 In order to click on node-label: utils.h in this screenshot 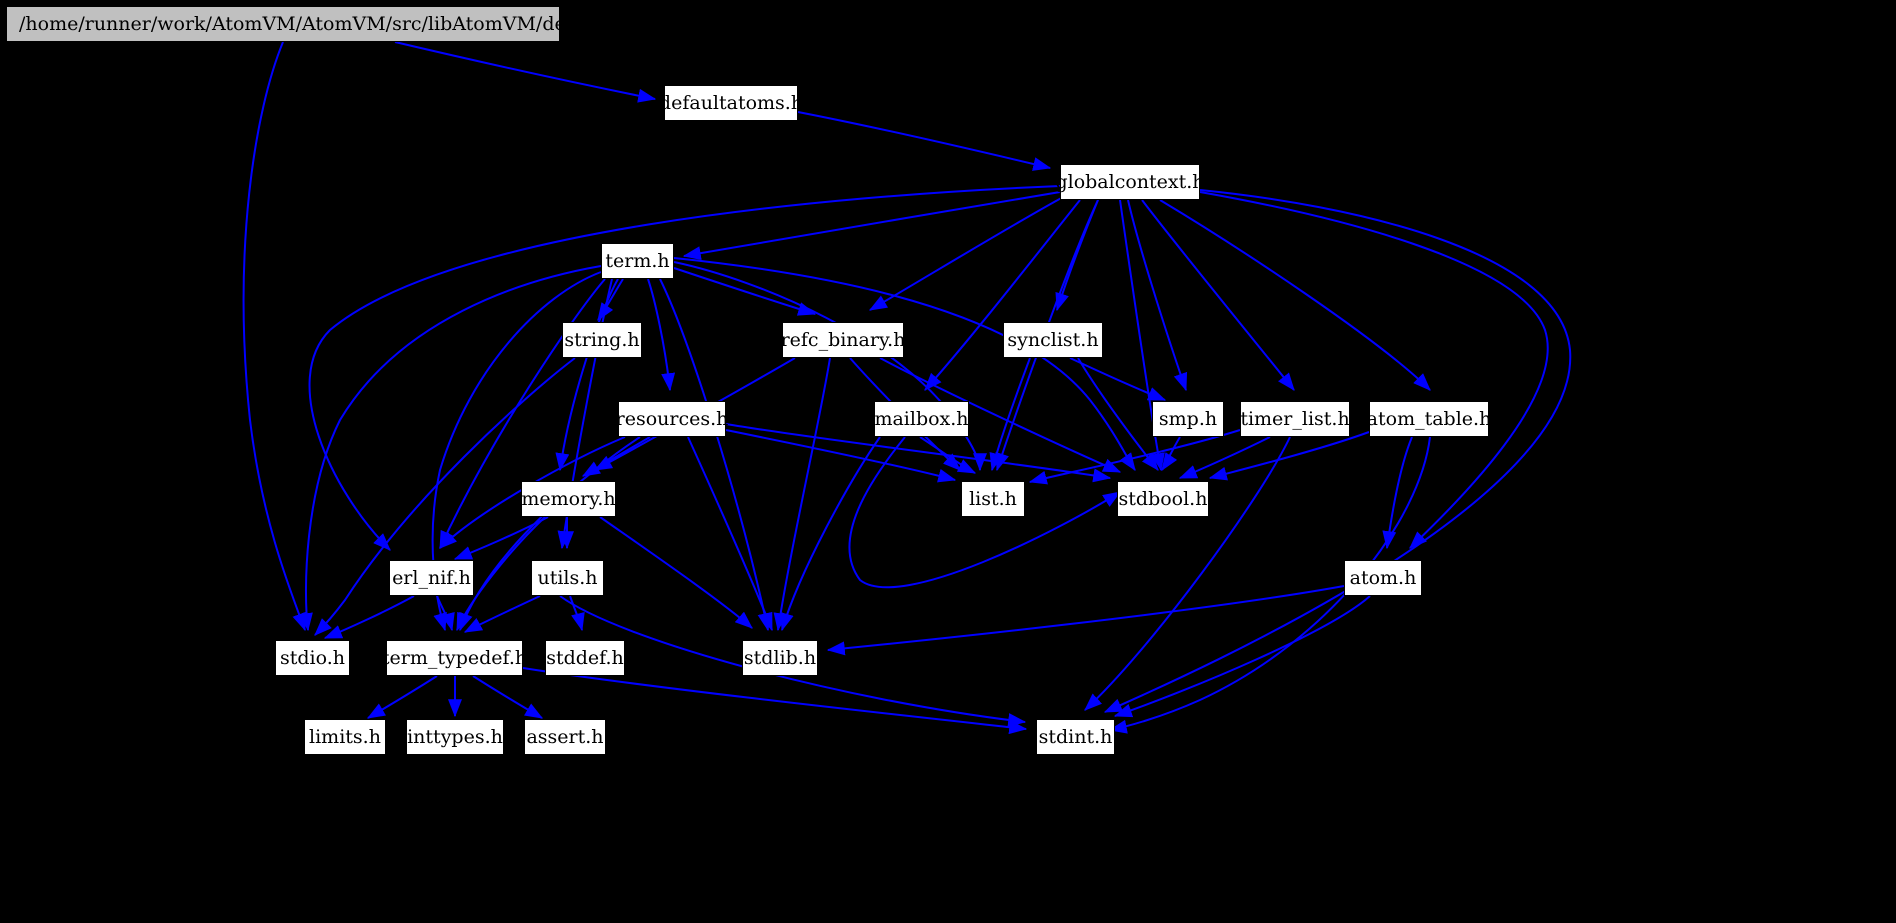, I will do `click(567, 577)`.